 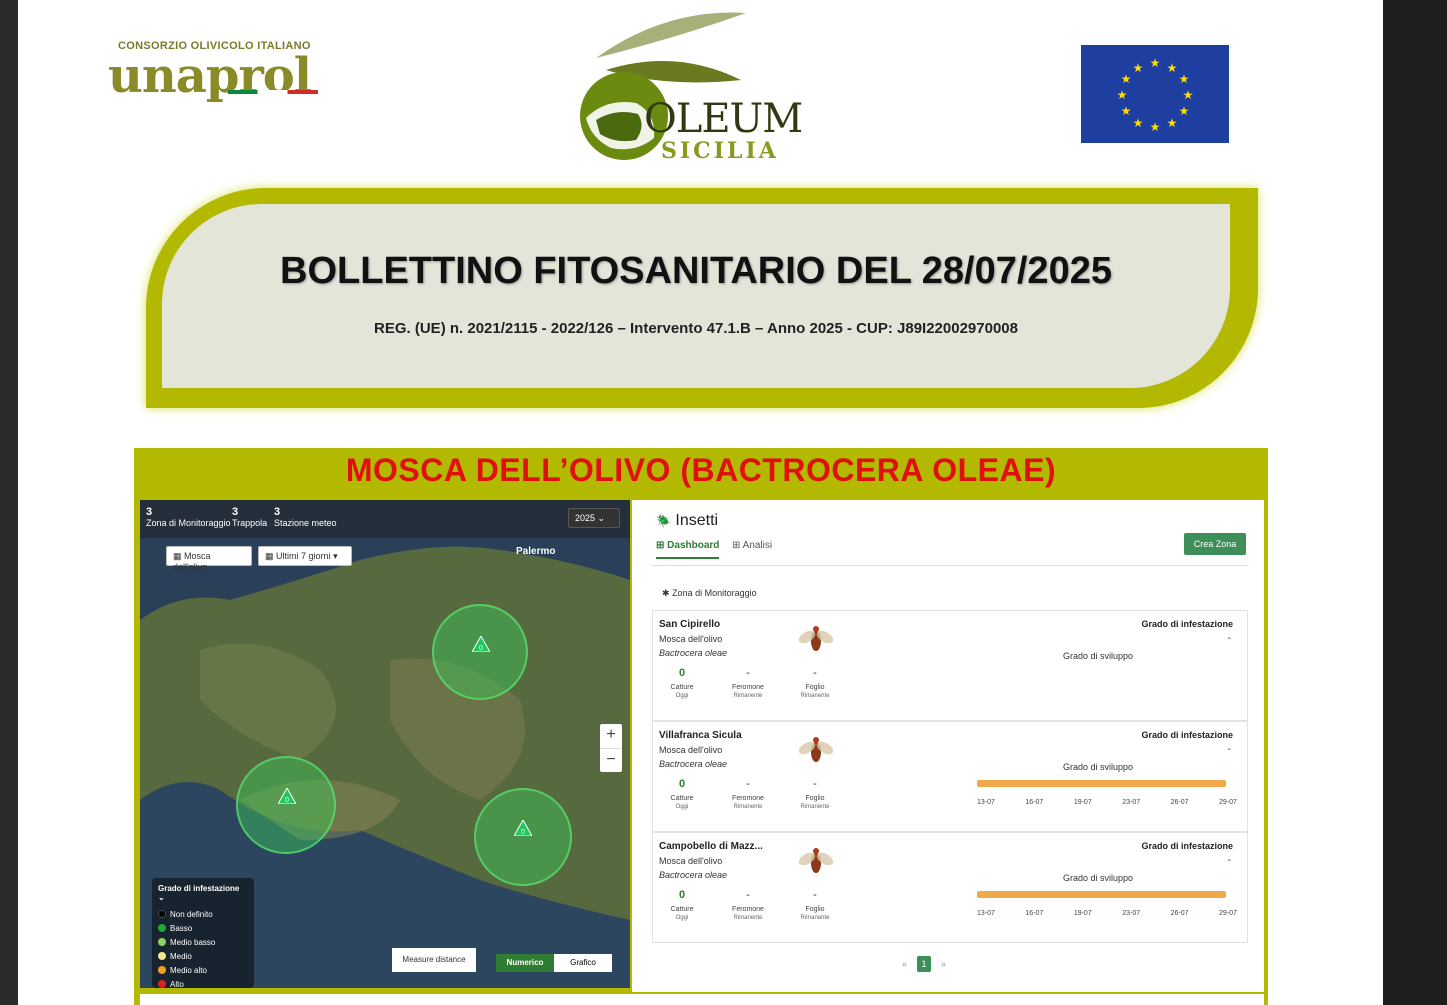 What do you see at coordinates (434, 960) in the screenshot?
I see `measure-distance-button: Measure distance` at bounding box center [434, 960].